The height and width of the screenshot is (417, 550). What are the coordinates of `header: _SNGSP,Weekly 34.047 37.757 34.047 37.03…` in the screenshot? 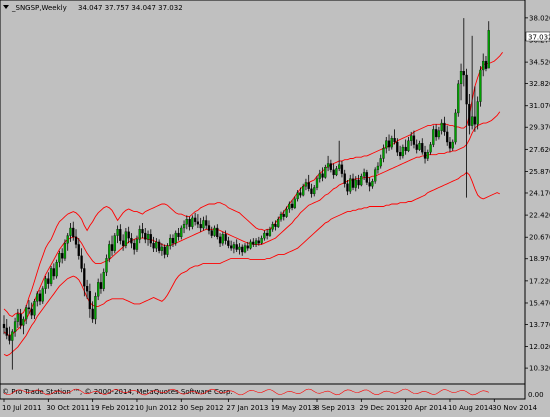 It's located at (93, 8).